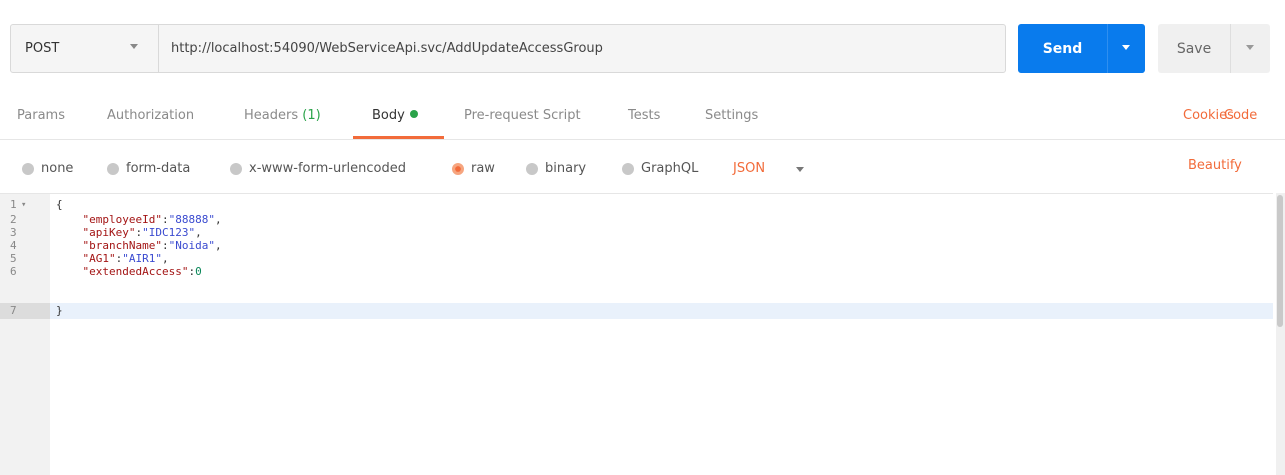  What do you see at coordinates (152, 245) in the screenshot?
I see `code-text: "branchName":"Noida",` at bounding box center [152, 245].